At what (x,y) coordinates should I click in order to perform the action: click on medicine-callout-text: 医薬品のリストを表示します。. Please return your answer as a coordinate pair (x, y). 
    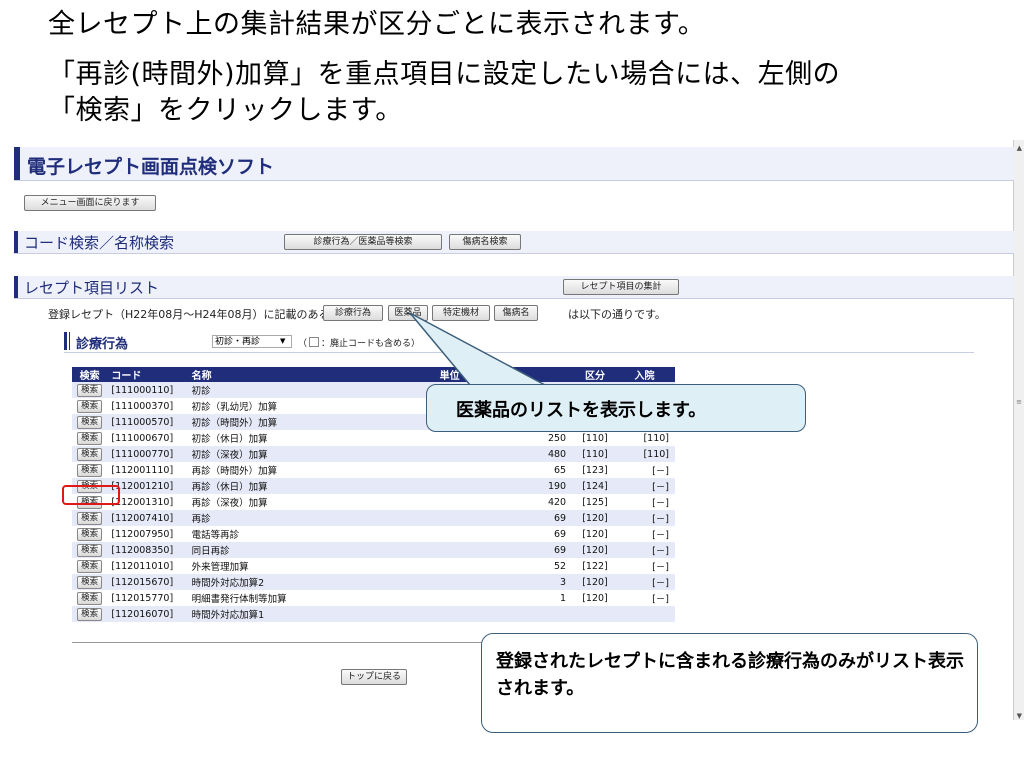
    Looking at the image, I should click on (581, 410).